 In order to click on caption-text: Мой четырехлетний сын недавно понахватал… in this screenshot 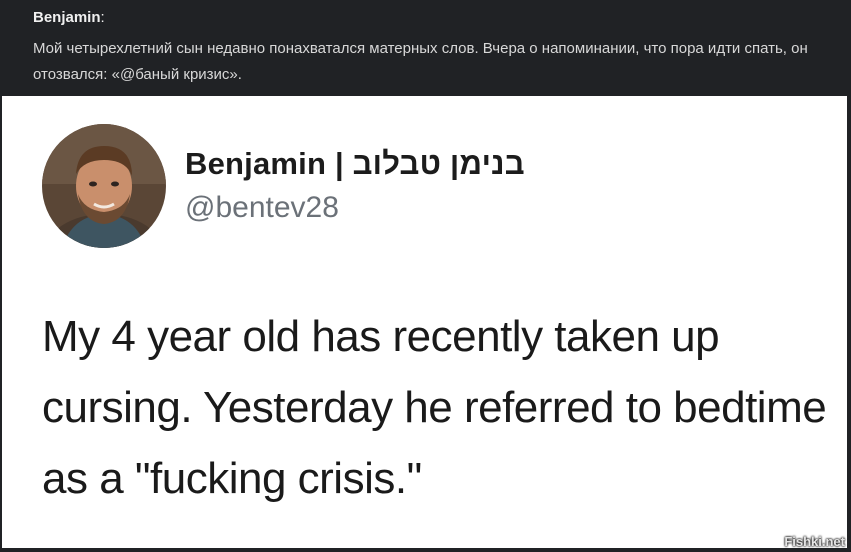, I will do `click(420, 61)`.